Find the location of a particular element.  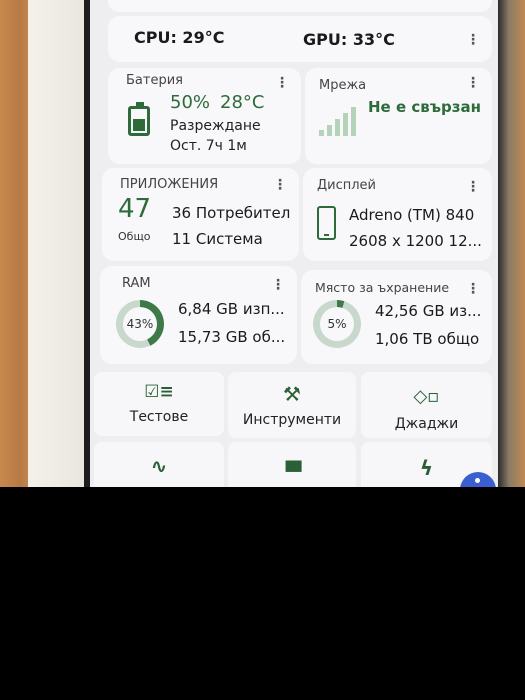

pulse-icon: ∿ is located at coordinates (159, 466).